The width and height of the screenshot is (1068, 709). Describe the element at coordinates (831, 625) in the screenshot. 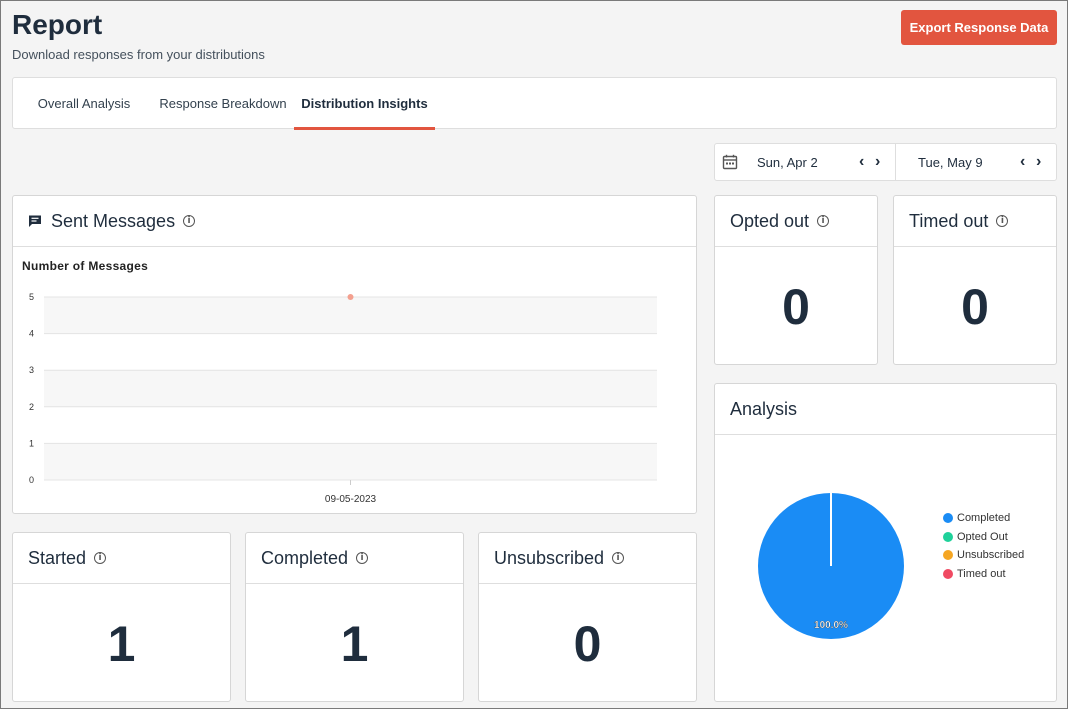

I see `pie-slice-label: 100.0%` at that location.